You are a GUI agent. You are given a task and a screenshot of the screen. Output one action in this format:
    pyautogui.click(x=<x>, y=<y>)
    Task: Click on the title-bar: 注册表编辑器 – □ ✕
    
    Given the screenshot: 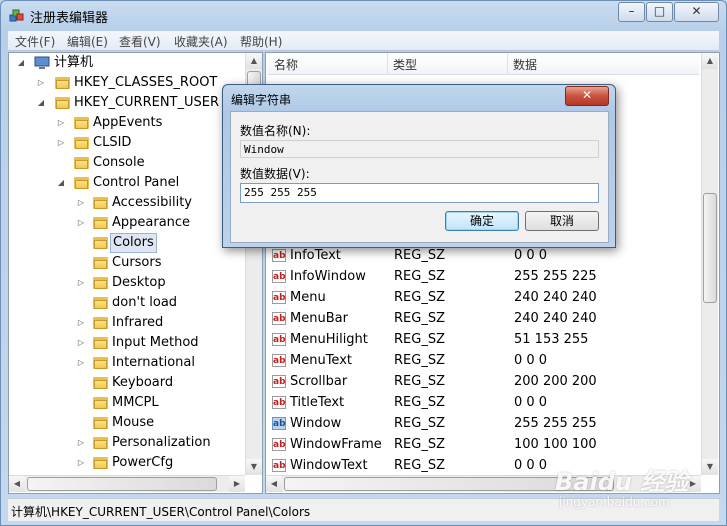 What is the action you would take?
    pyautogui.click(x=363, y=15)
    